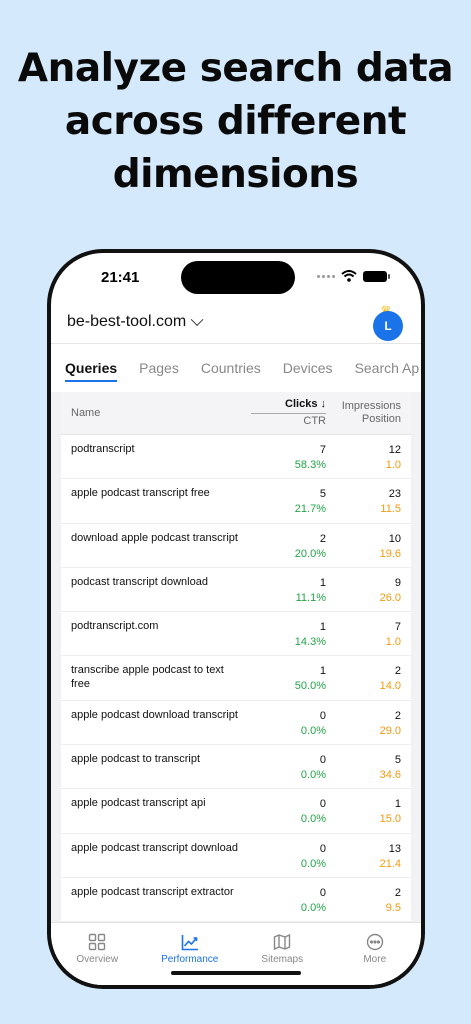 The width and height of the screenshot is (471, 1024). Describe the element at coordinates (394, 494) in the screenshot. I see `impressions-value: 23` at that location.